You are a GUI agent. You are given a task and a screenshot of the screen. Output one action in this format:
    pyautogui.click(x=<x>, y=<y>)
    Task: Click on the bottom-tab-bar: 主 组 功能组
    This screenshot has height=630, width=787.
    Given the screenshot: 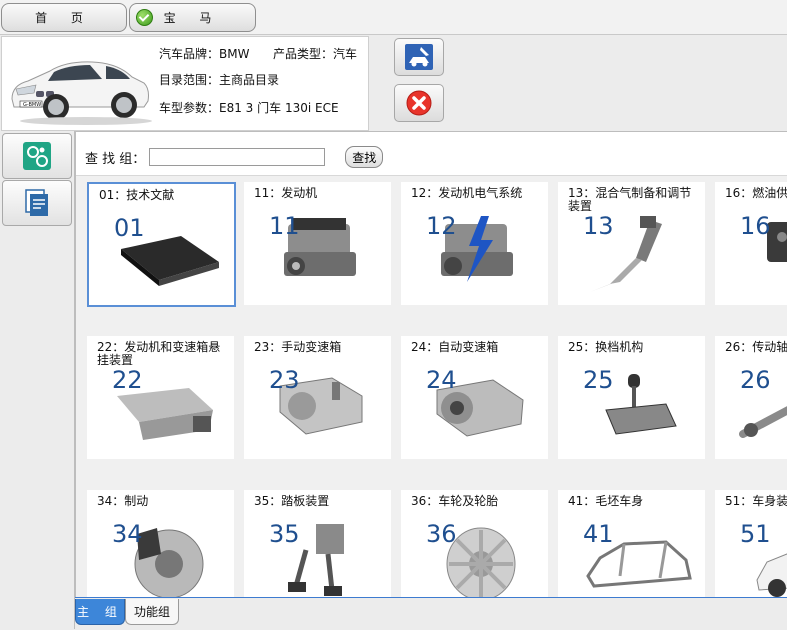 What is the action you would take?
    pyautogui.click(x=431, y=613)
    